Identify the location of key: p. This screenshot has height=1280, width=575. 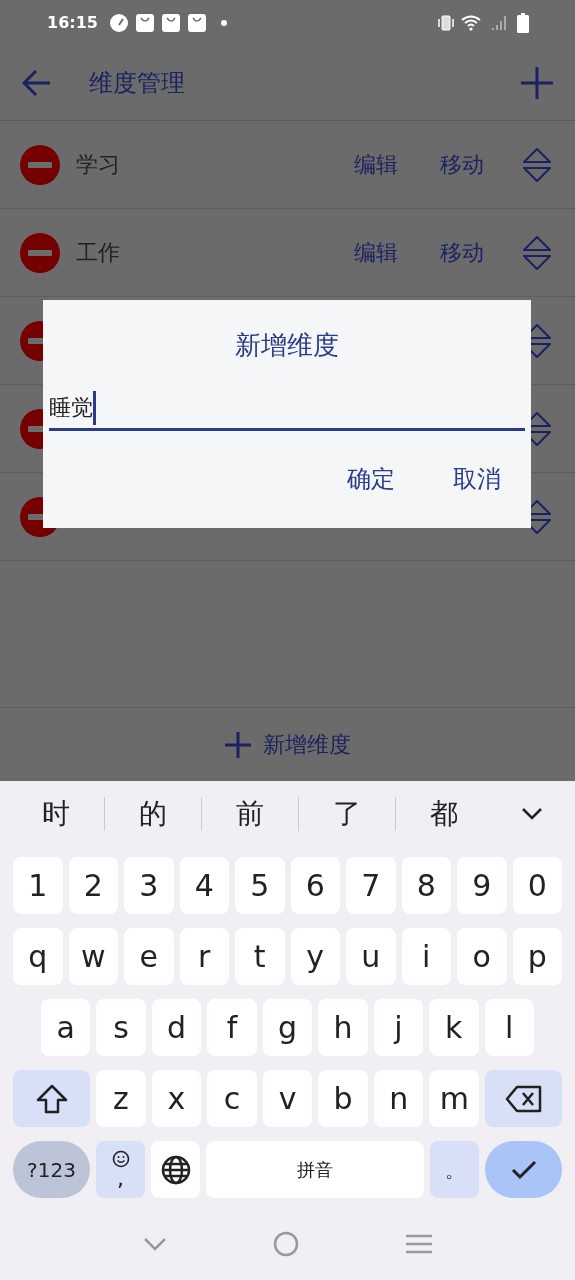
(537, 956).